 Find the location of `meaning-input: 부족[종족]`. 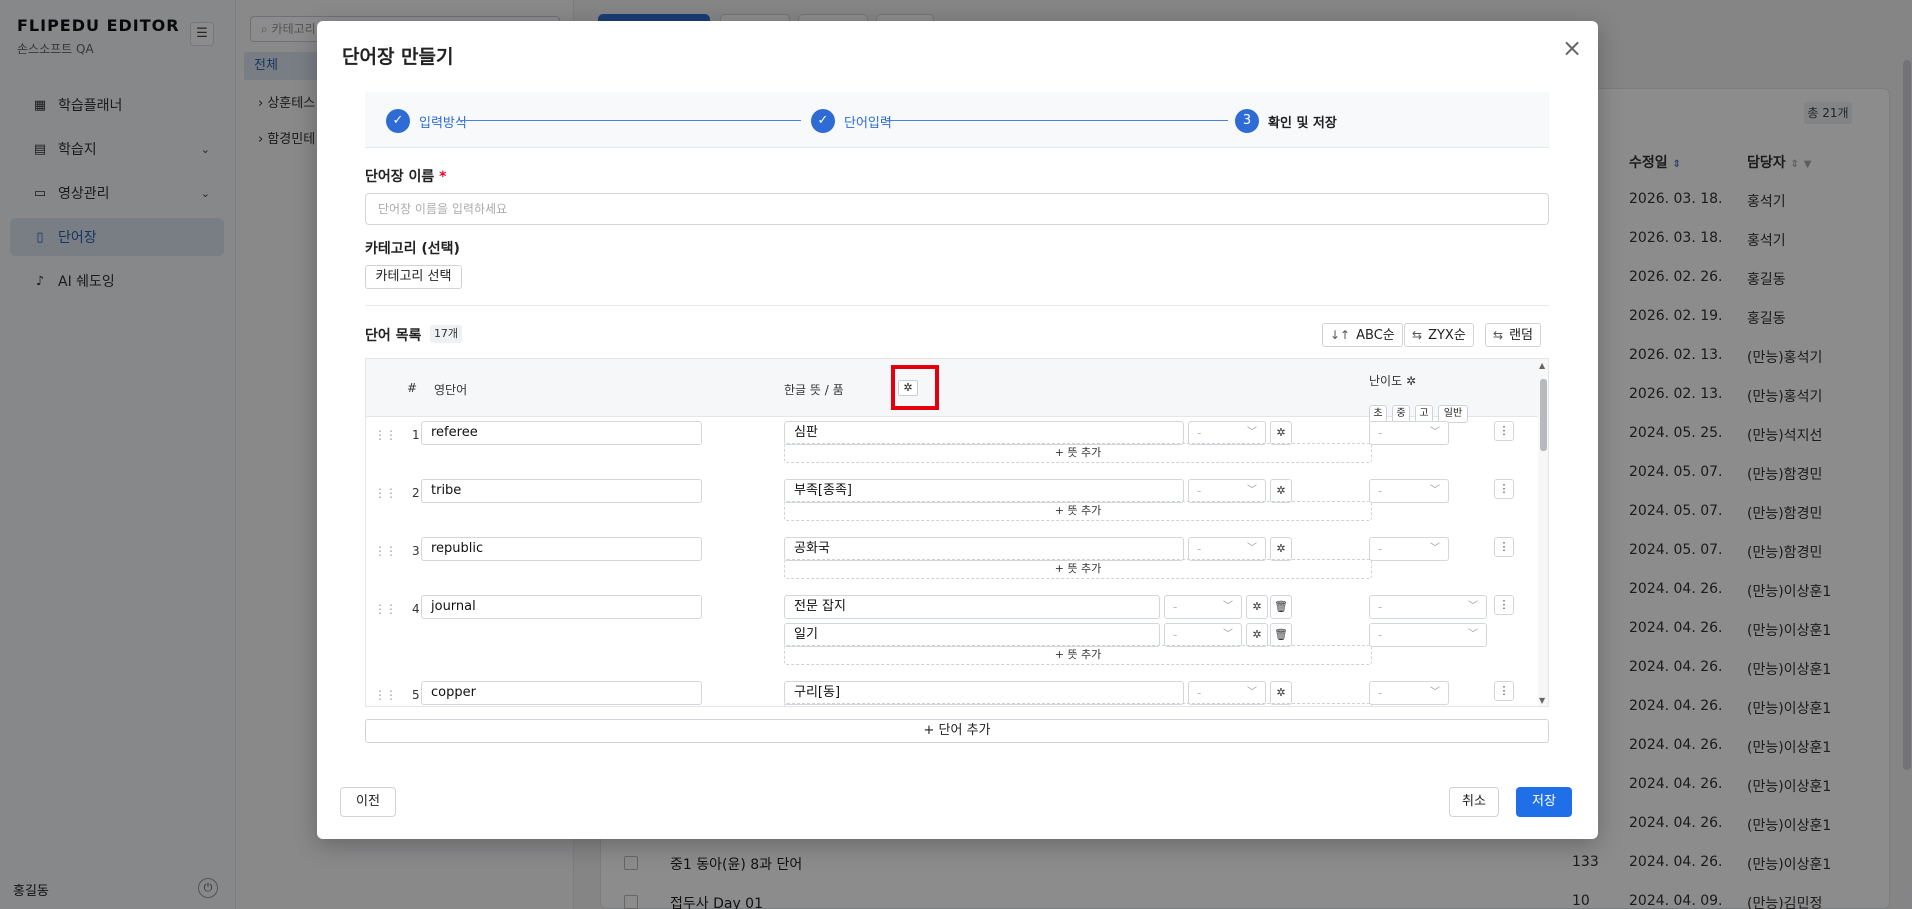

meaning-input: 부족[종족] is located at coordinates (984, 491).